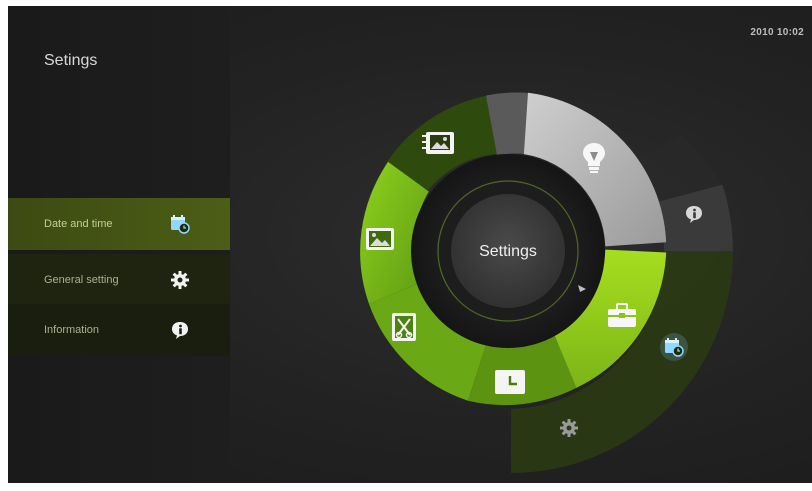 The height and width of the screenshot is (491, 812). What do you see at coordinates (569, 428) in the screenshot?
I see `gear-icon` at bounding box center [569, 428].